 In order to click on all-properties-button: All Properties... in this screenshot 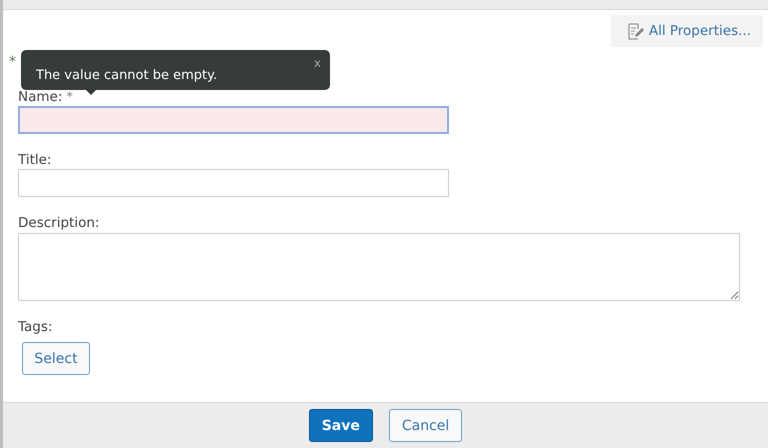, I will do `click(686, 31)`.